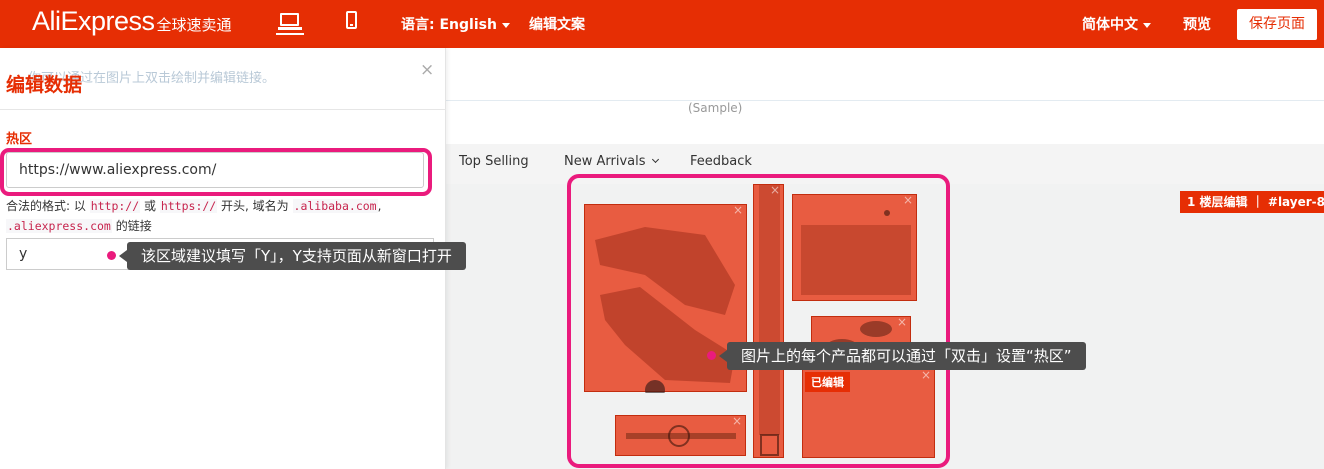 The width and height of the screenshot is (1324, 469). What do you see at coordinates (449, 25) in the screenshot?
I see `language-label: 语言: English` at bounding box center [449, 25].